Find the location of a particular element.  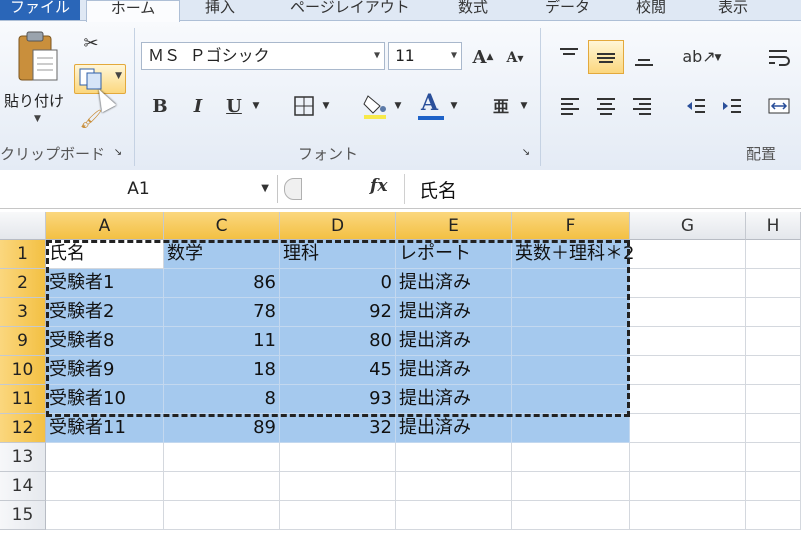

column-header: C is located at coordinates (222, 226).